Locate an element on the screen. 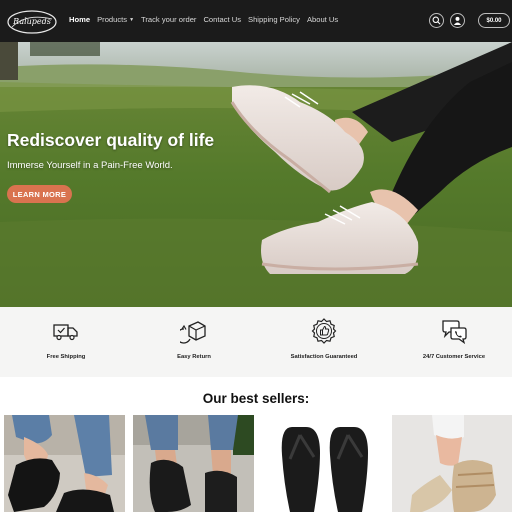  nav-products-label: Products is located at coordinates (112, 19).